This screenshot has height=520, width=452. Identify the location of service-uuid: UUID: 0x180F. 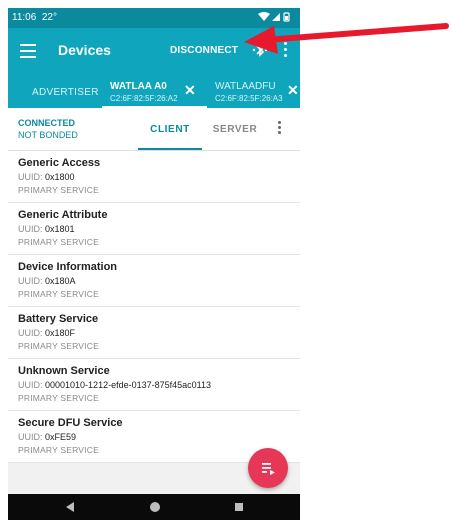
(47, 333).